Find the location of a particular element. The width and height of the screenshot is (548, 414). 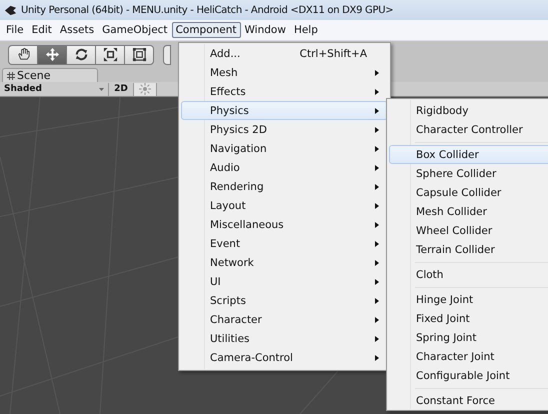

menu-item: Fixed Joint is located at coordinates (468, 318).